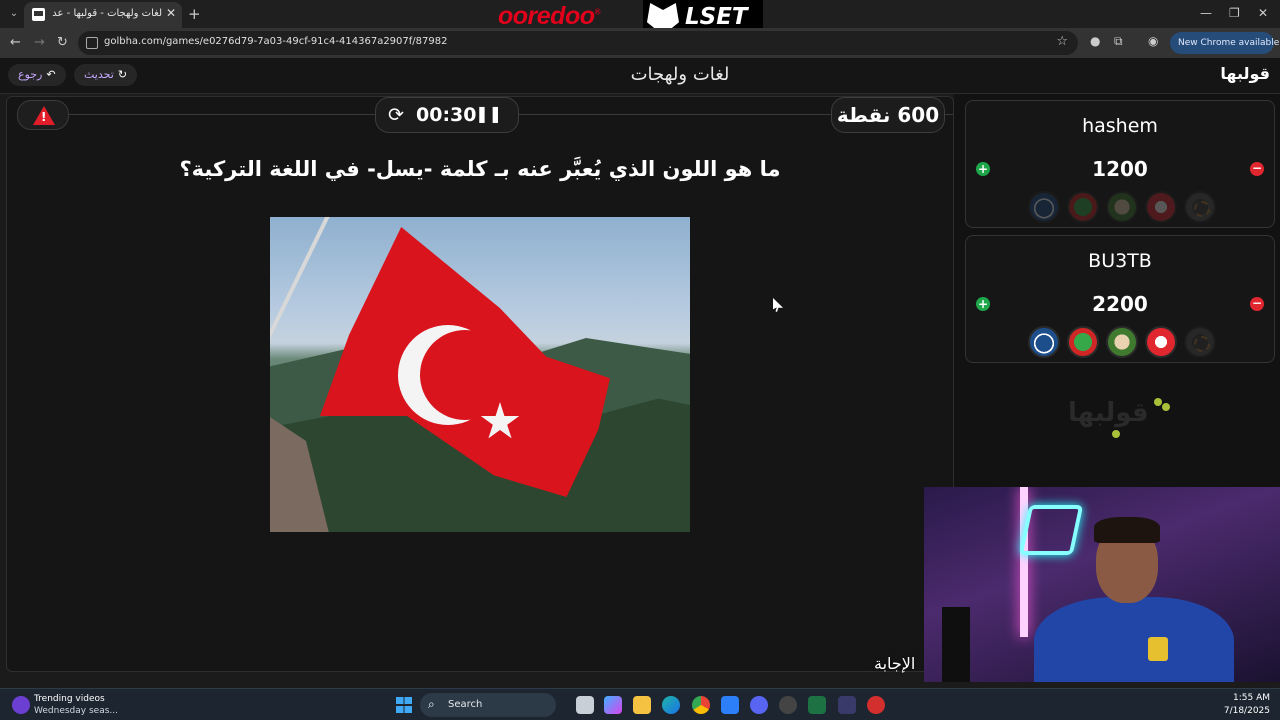 This screenshot has width=1280, height=720. What do you see at coordinates (171, 13) in the screenshot?
I see `tab-close-icon: ✕` at bounding box center [171, 13].